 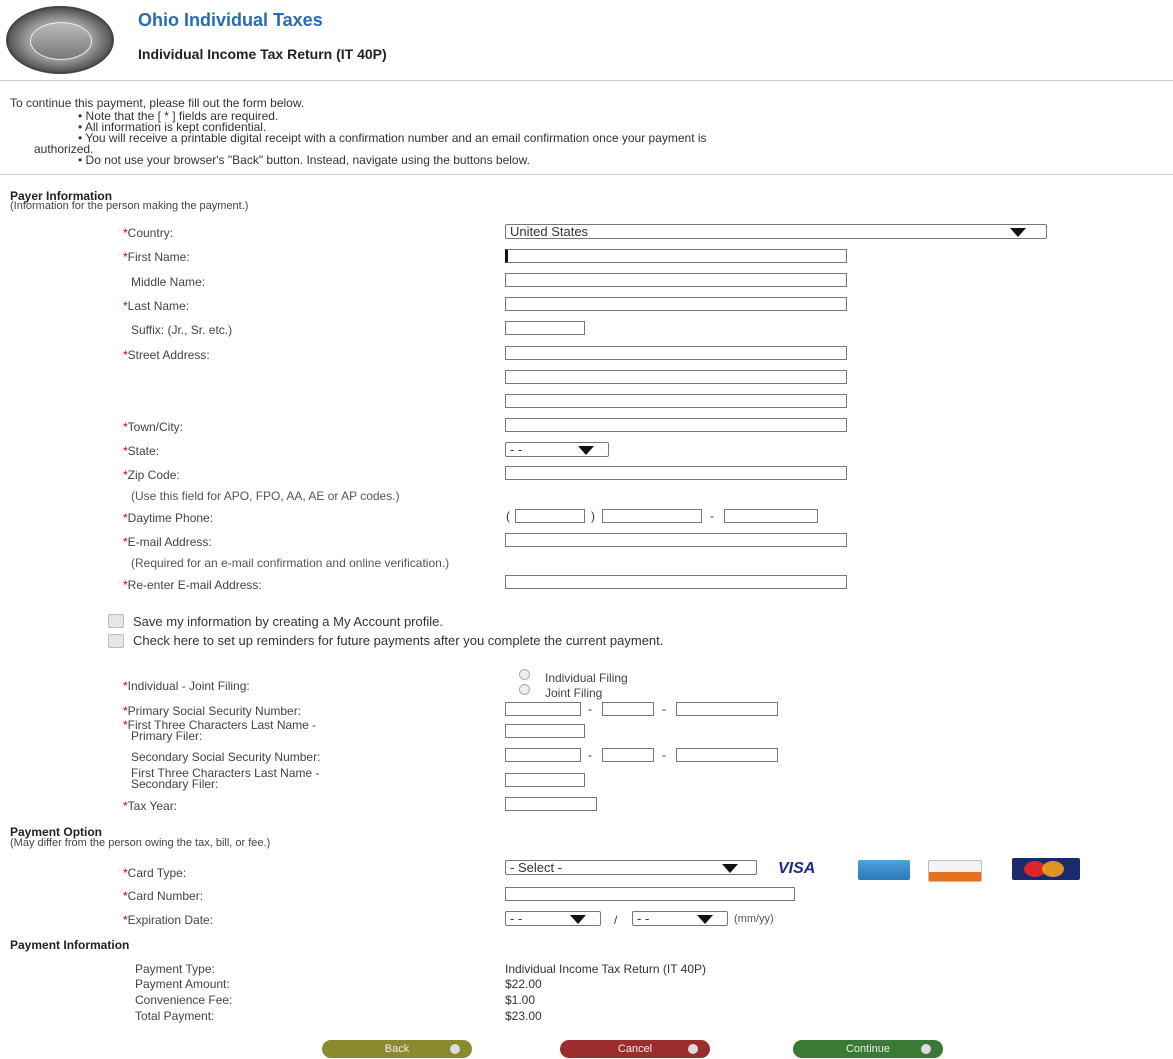 I want to click on country-label: *Country:, so click(x=148, y=233).